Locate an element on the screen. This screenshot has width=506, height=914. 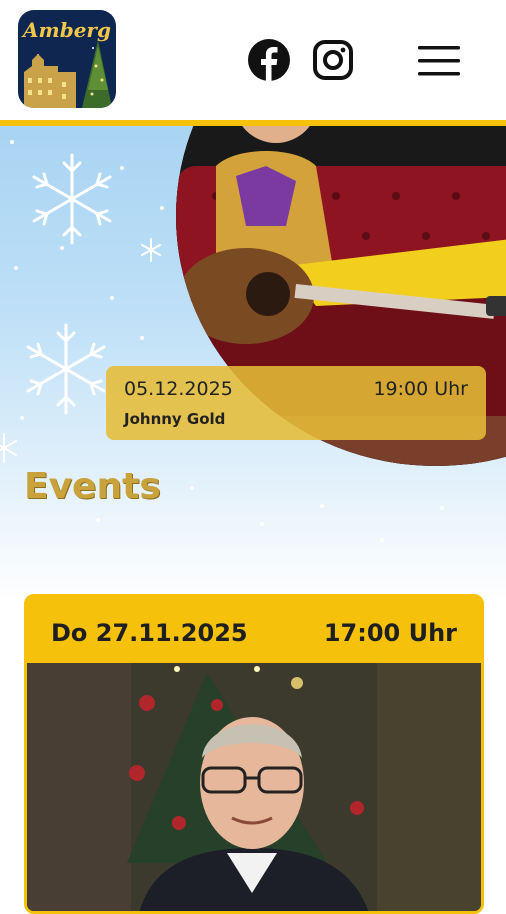
event-card-header: Do 27.11.2025 17:00 Uhr is located at coordinates (254, 630).